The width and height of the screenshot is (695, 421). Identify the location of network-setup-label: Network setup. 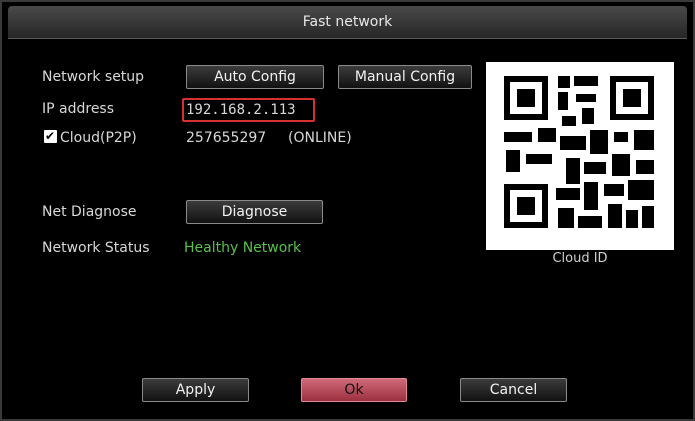
(93, 77).